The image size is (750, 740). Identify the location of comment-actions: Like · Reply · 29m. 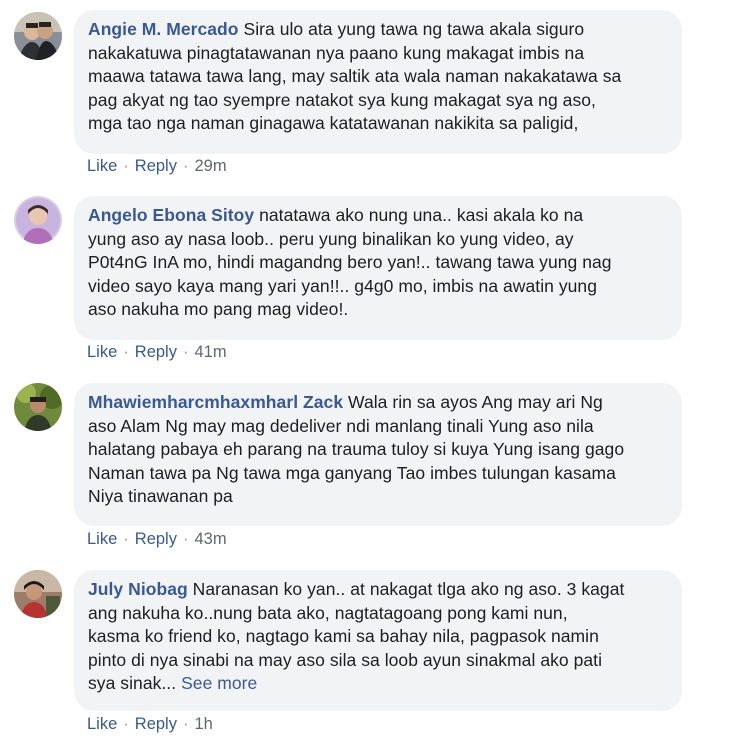
(157, 166).